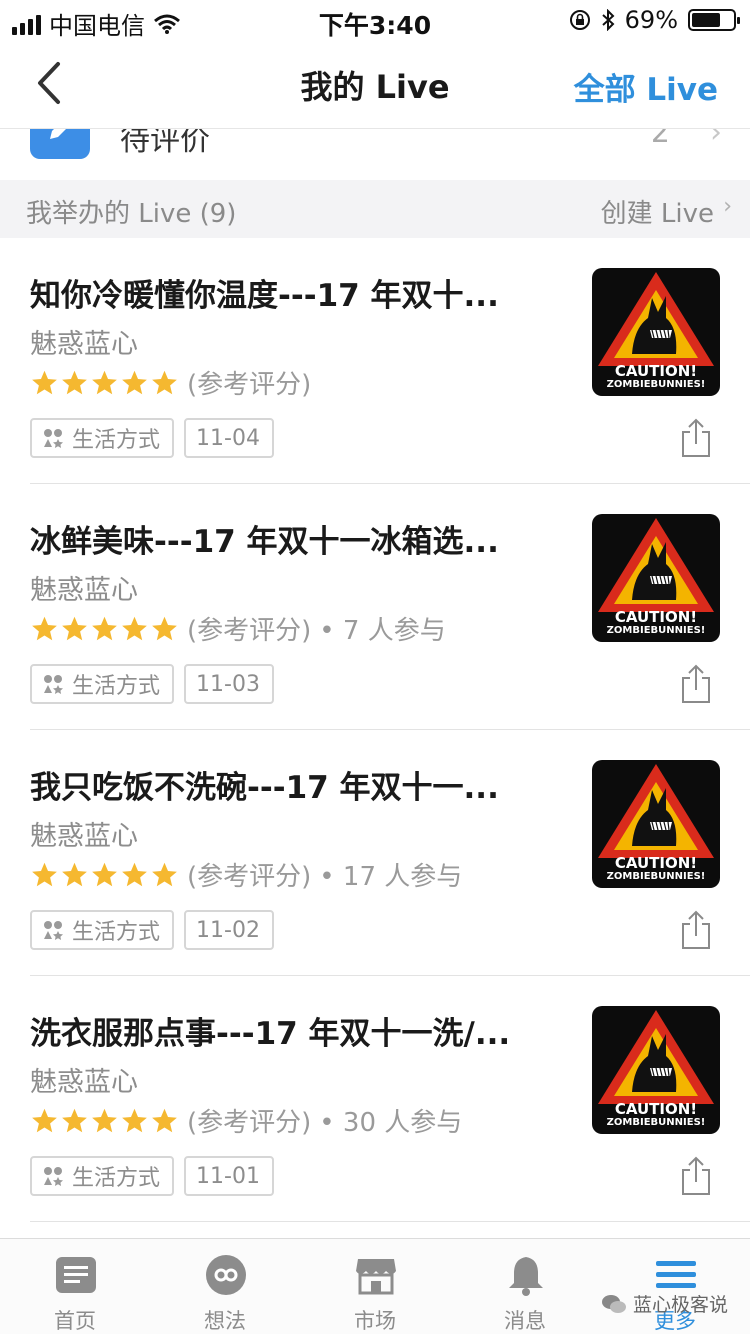  What do you see at coordinates (225, 1286) in the screenshot?
I see `tab-ideas: 想法` at bounding box center [225, 1286].